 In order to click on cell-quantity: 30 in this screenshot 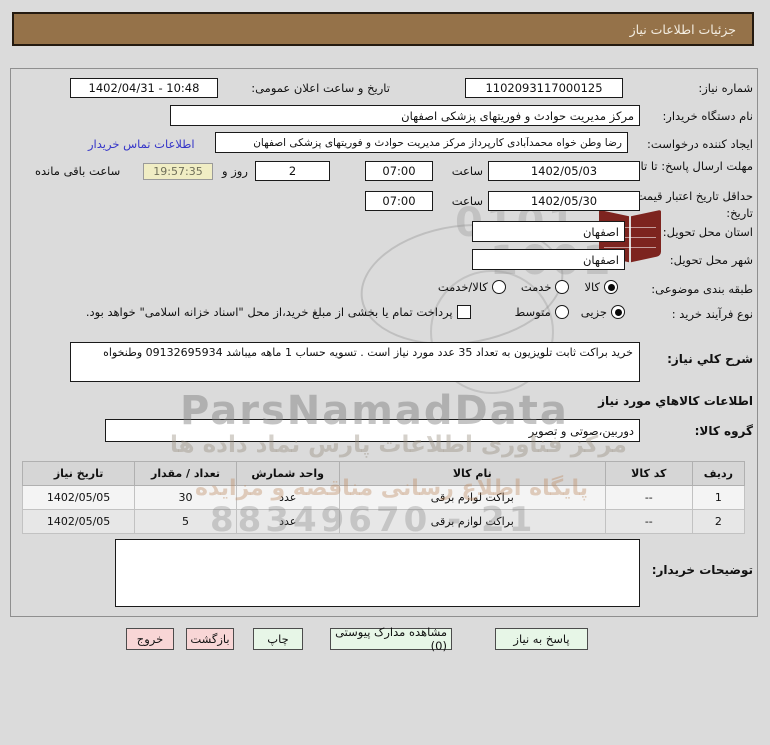, I will do `click(185, 497)`.